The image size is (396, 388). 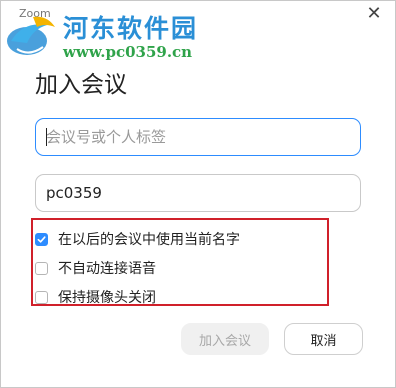 I want to click on meeting-id-input, so click(x=198, y=137).